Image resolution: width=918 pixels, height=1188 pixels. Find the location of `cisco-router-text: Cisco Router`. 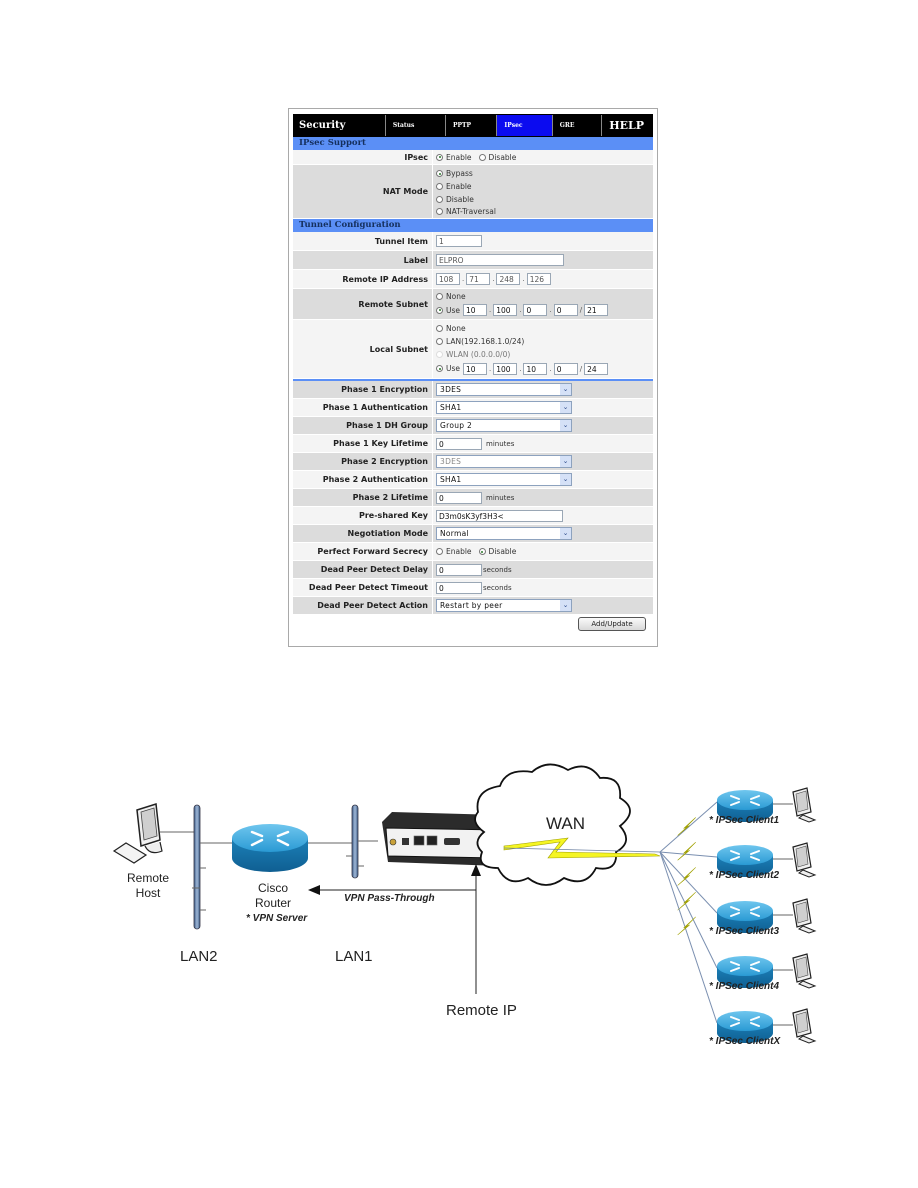

cisco-router-text: Cisco Router is located at coordinates (273, 895).